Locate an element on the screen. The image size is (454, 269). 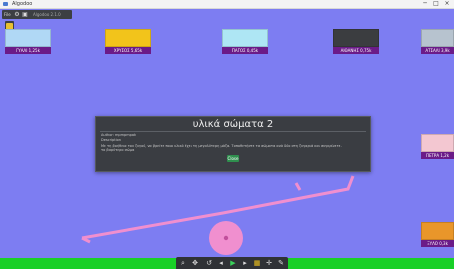
zoom-icon: ⌕ is located at coordinates (183, 263).